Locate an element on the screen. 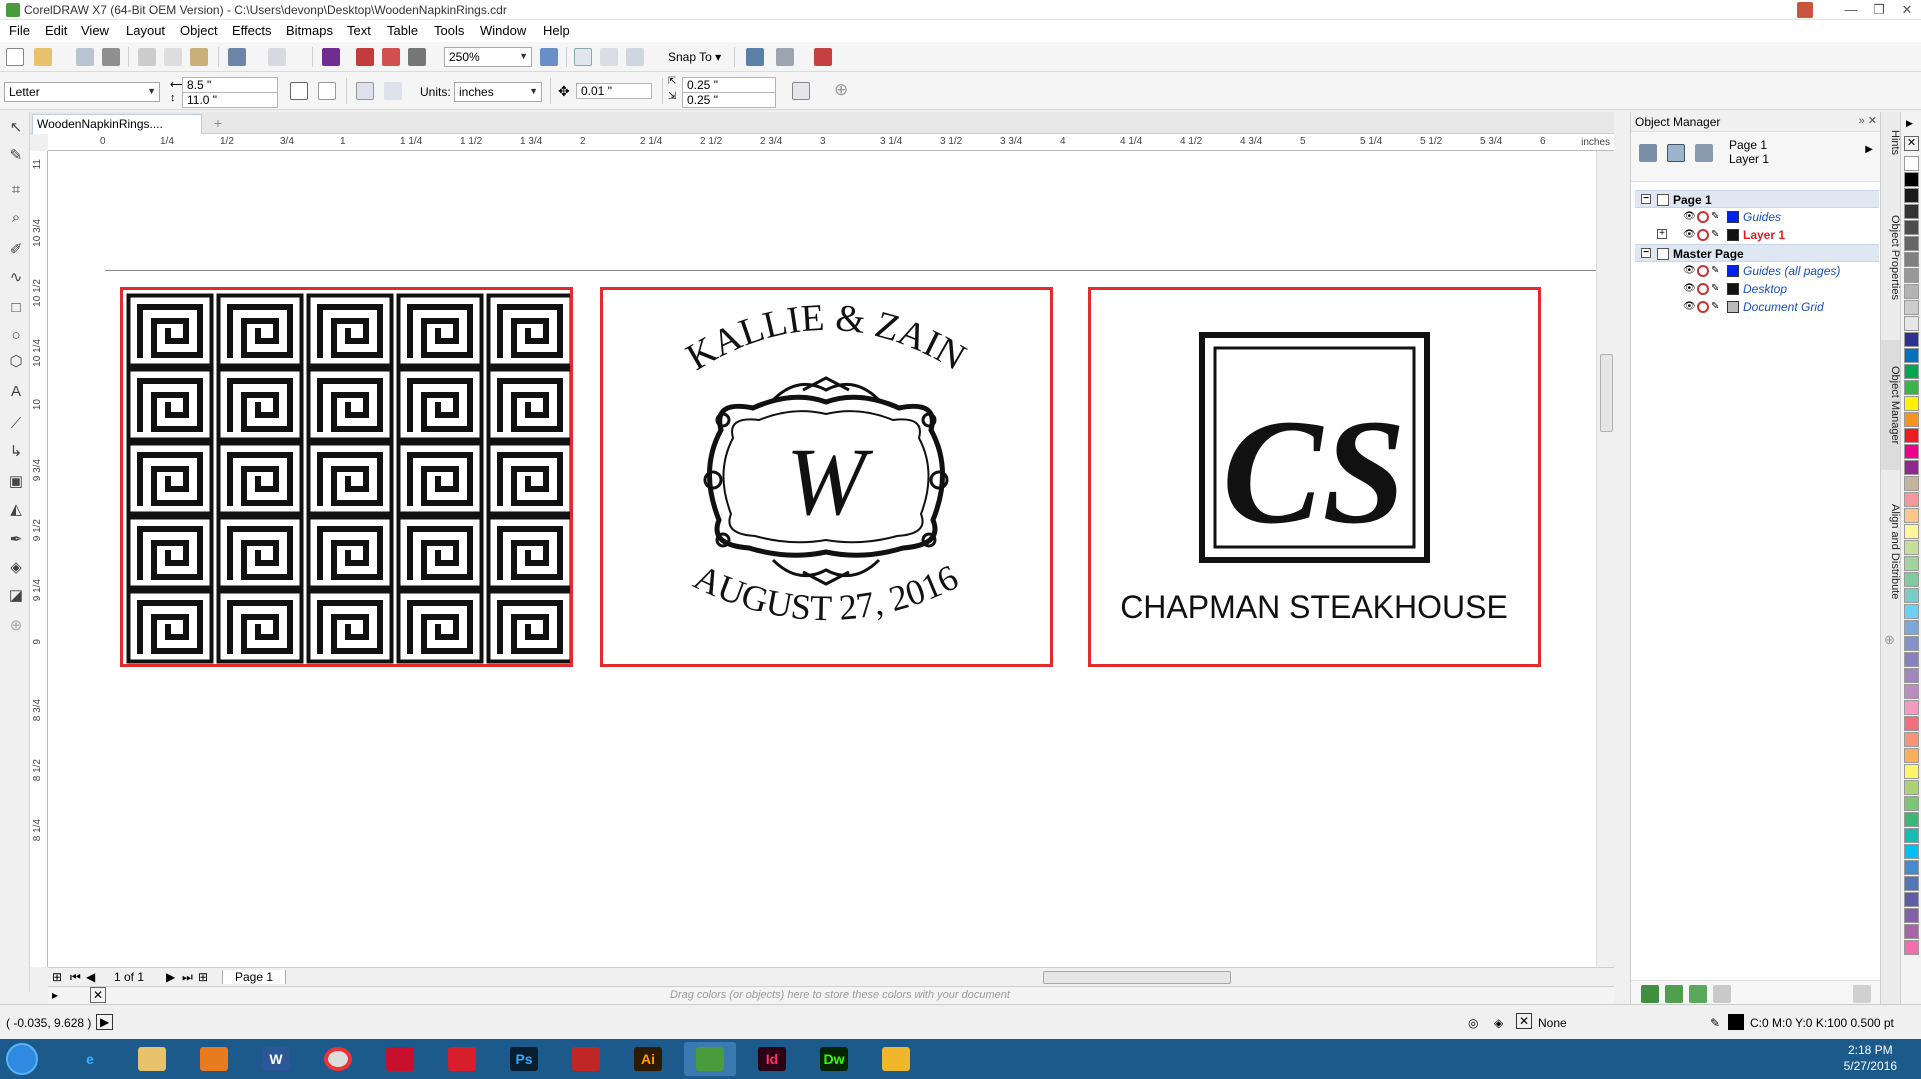 The width and height of the screenshot is (1921, 1079). search-content-icon is located at coordinates (331, 57).